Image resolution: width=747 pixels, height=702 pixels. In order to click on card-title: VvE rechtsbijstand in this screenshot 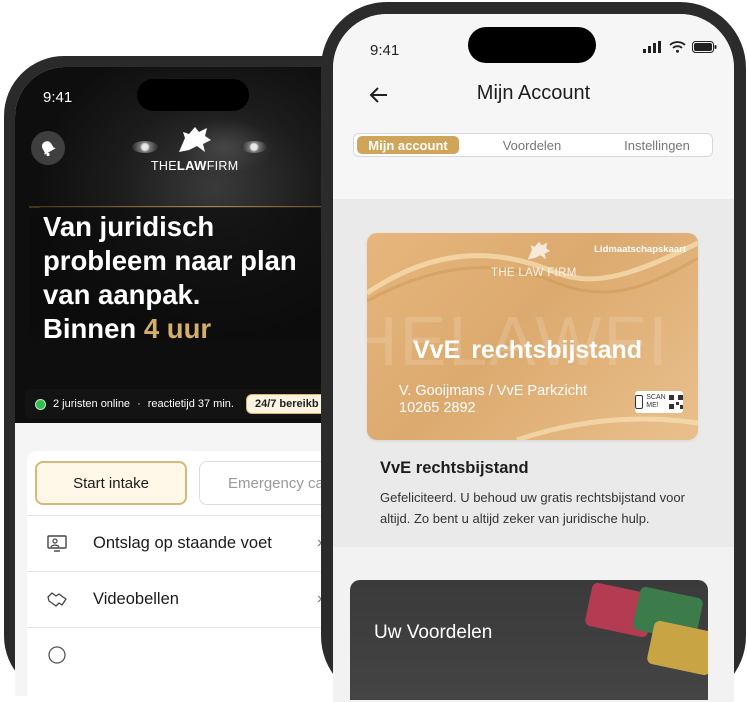, I will do `click(528, 350)`.